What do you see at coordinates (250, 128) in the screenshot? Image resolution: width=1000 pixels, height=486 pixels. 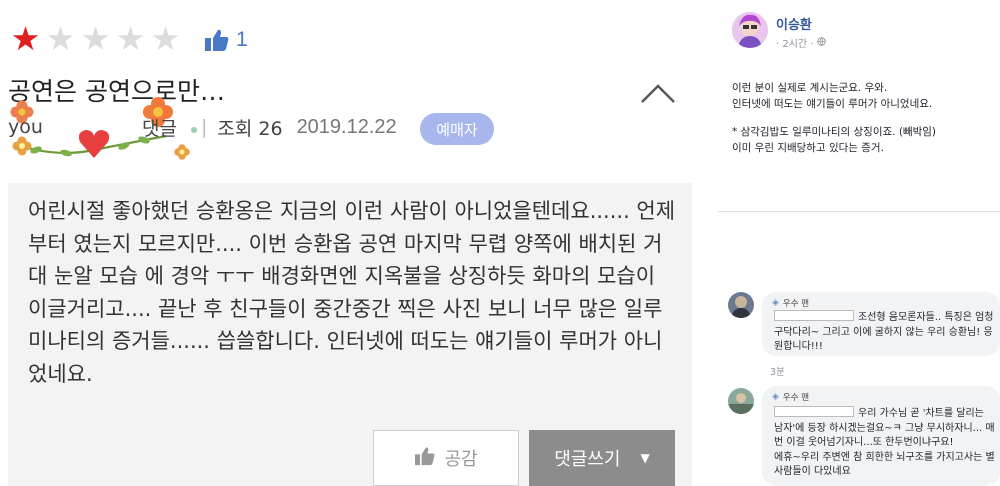 I see `view-count: 조회 26` at bounding box center [250, 128].